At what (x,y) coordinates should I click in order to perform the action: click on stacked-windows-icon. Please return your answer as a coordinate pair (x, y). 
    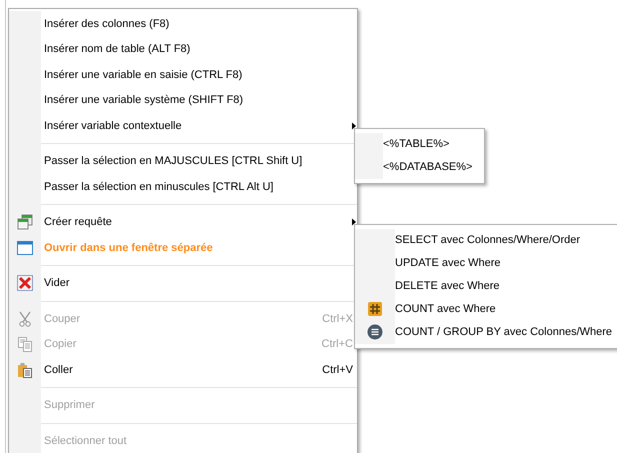
    Looking at the image, I should click on (25, 222).